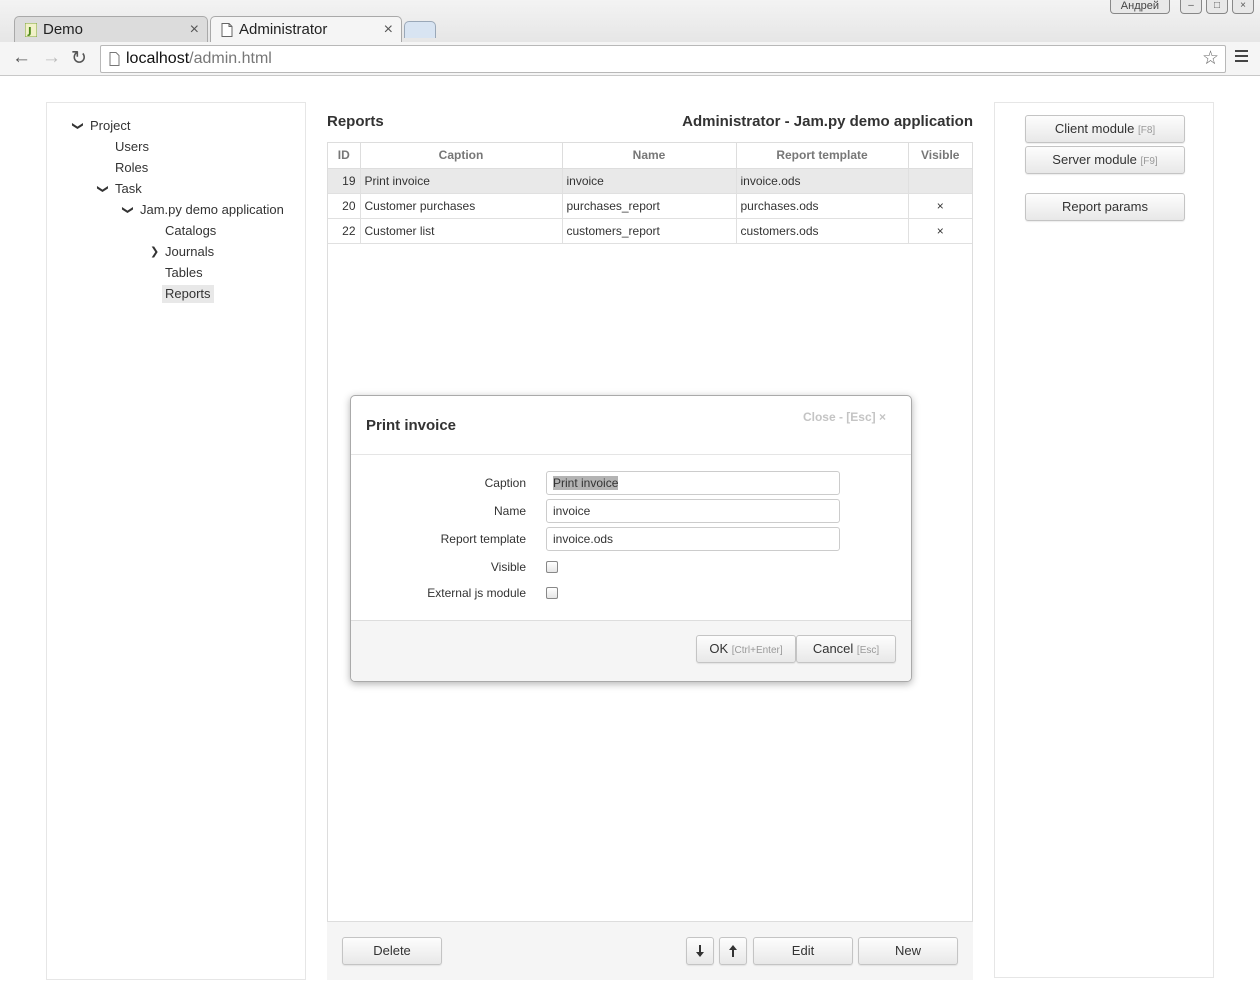 The width and height of the screenshot is (1260, 1002). I want to click on window-controls: Андрей – □ ×, so click(1181, 9).